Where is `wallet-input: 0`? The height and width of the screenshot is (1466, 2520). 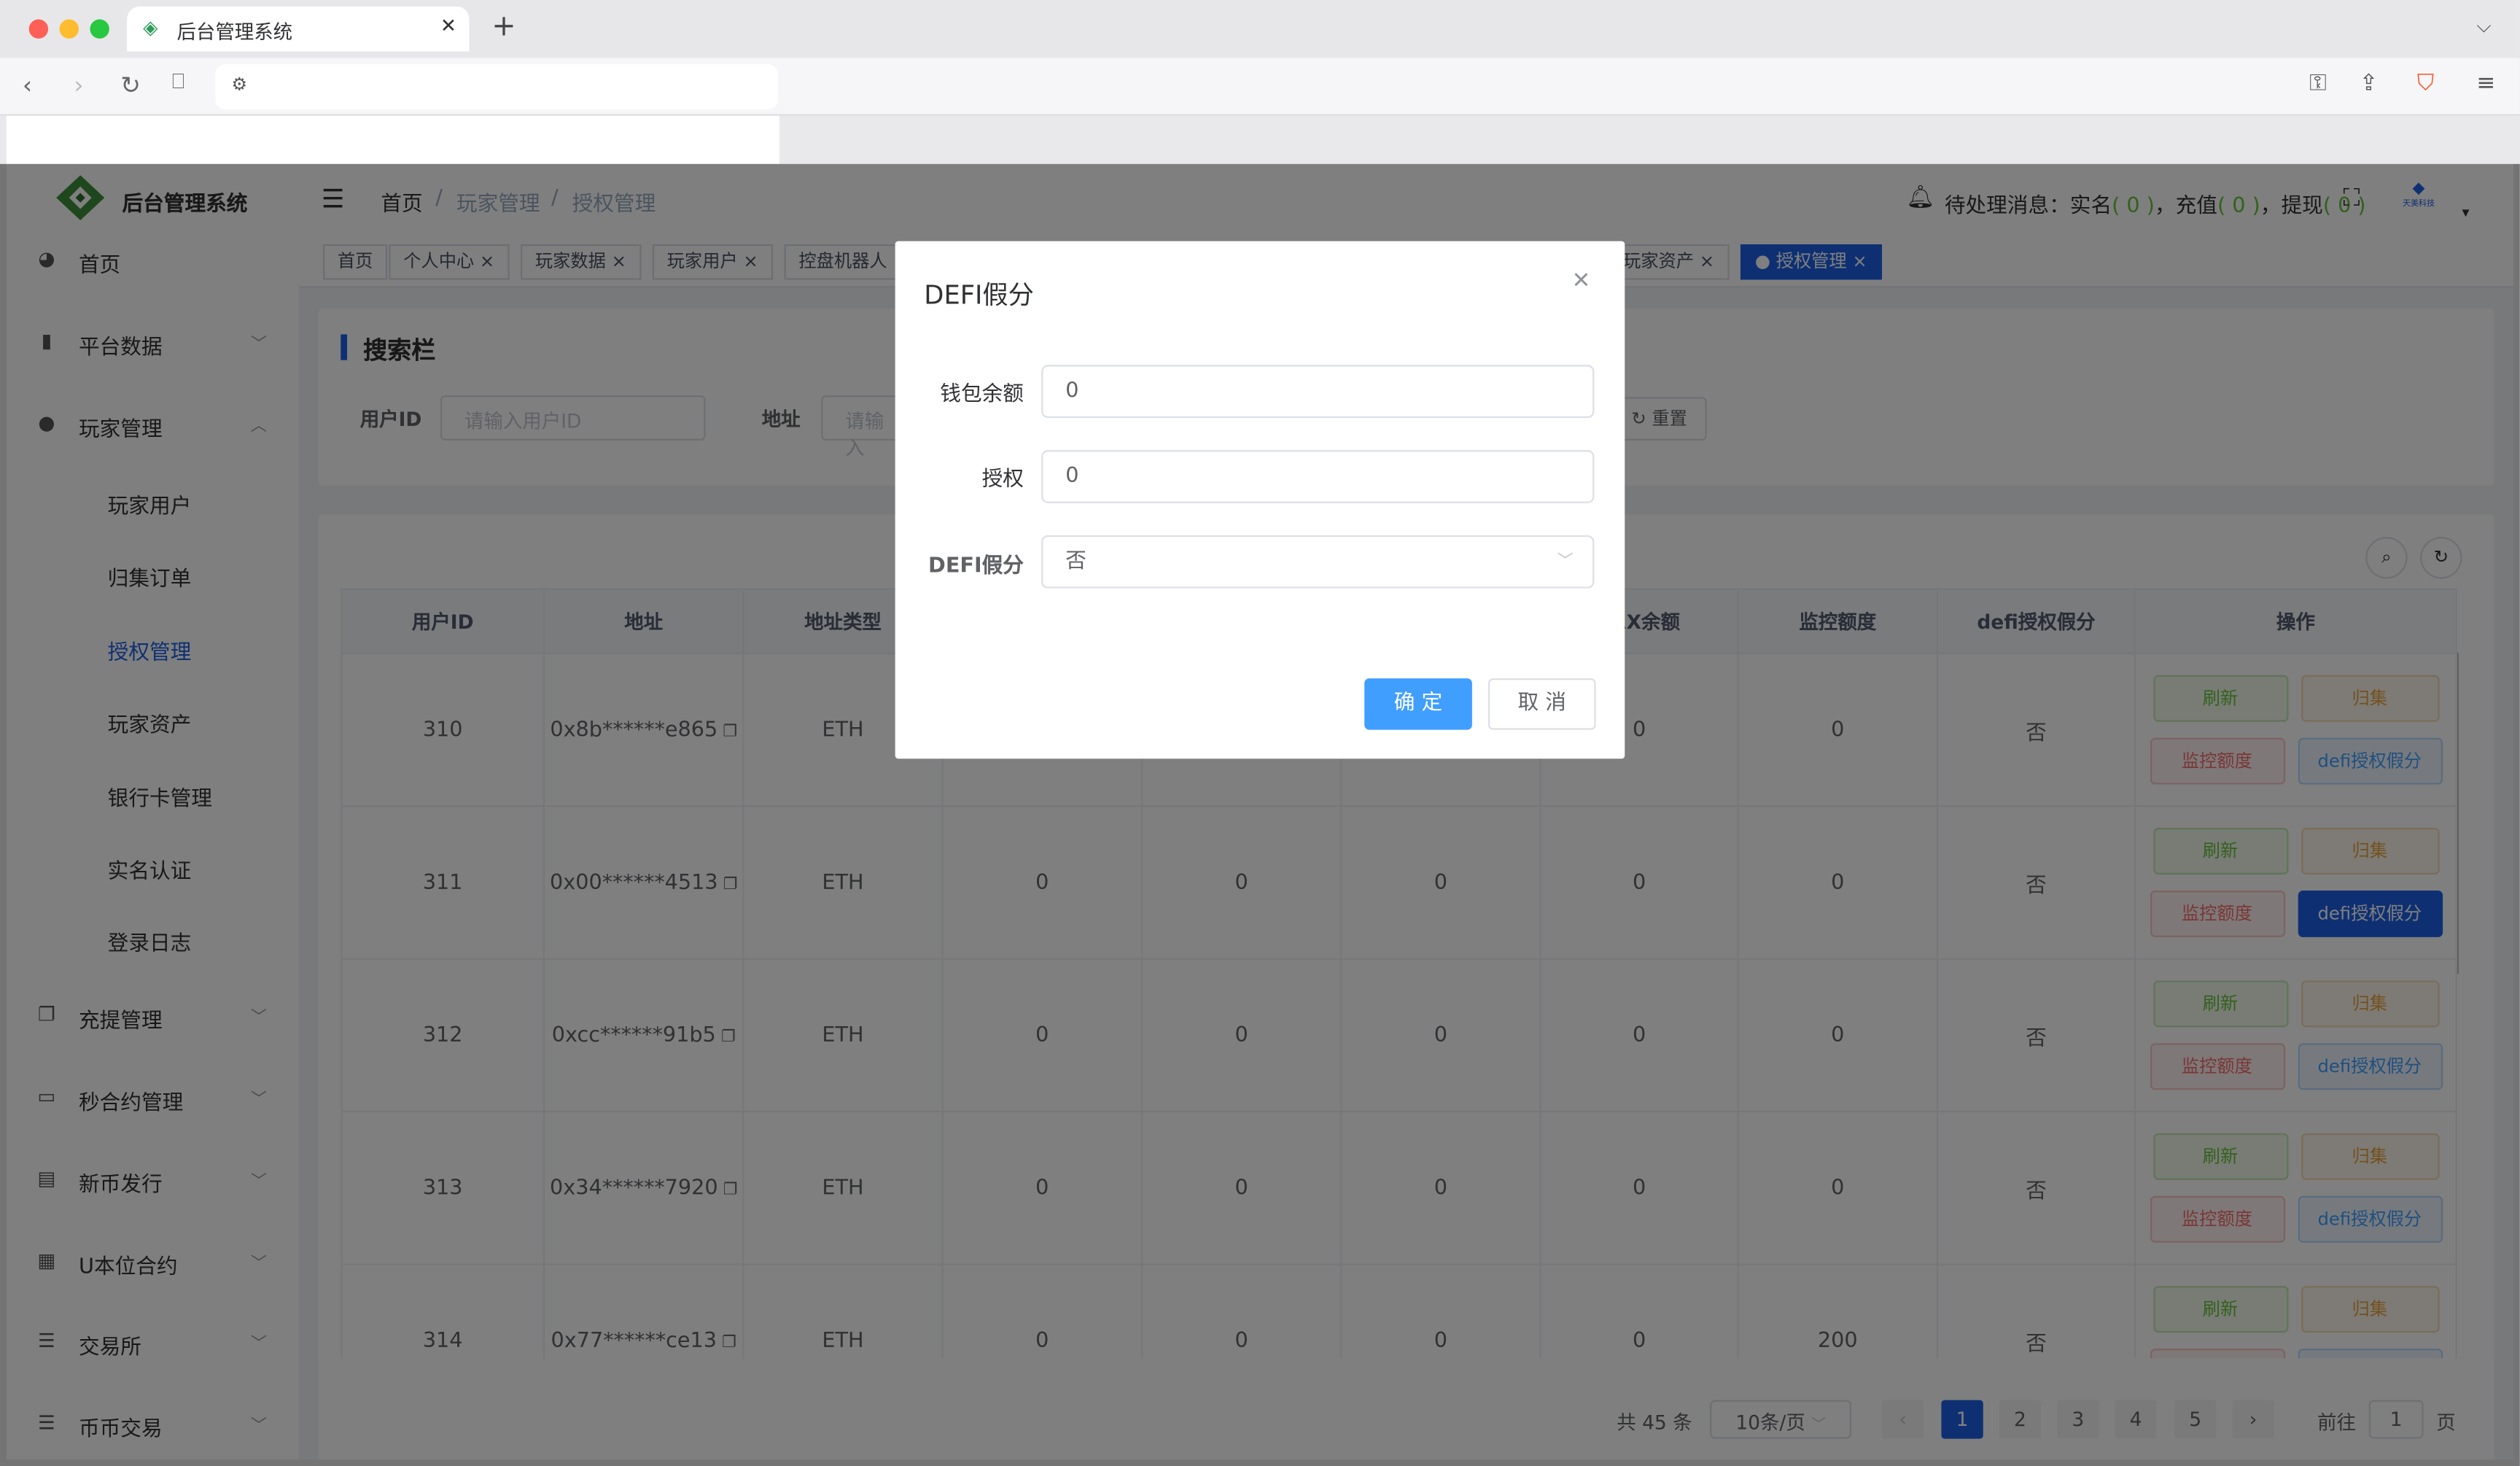 wallet-input: 0 is located at coordinates (1318, 392).